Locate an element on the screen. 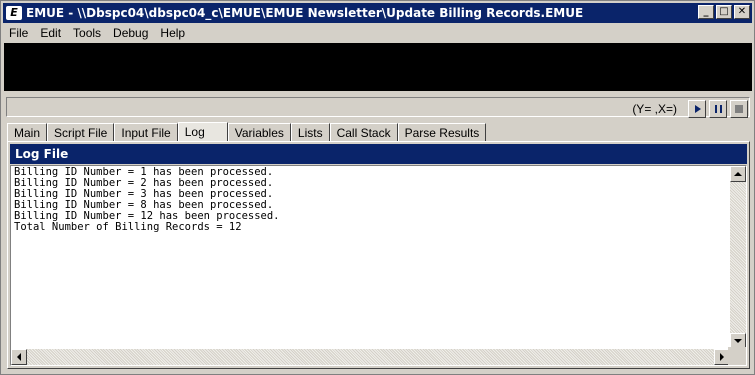 The width and height of the screenshot is (755, 375). menu-tools: Tools is located at coordinates (87, 33).